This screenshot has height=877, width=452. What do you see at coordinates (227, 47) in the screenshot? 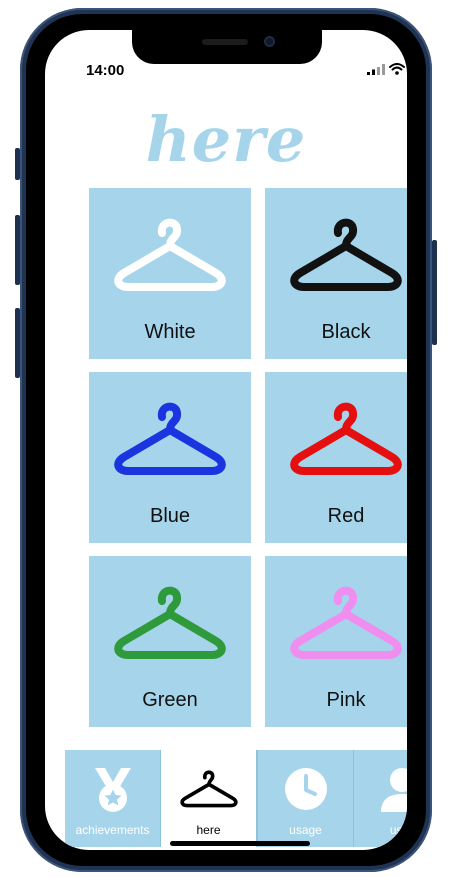
I see `notch` at bounding box center [227, 47].